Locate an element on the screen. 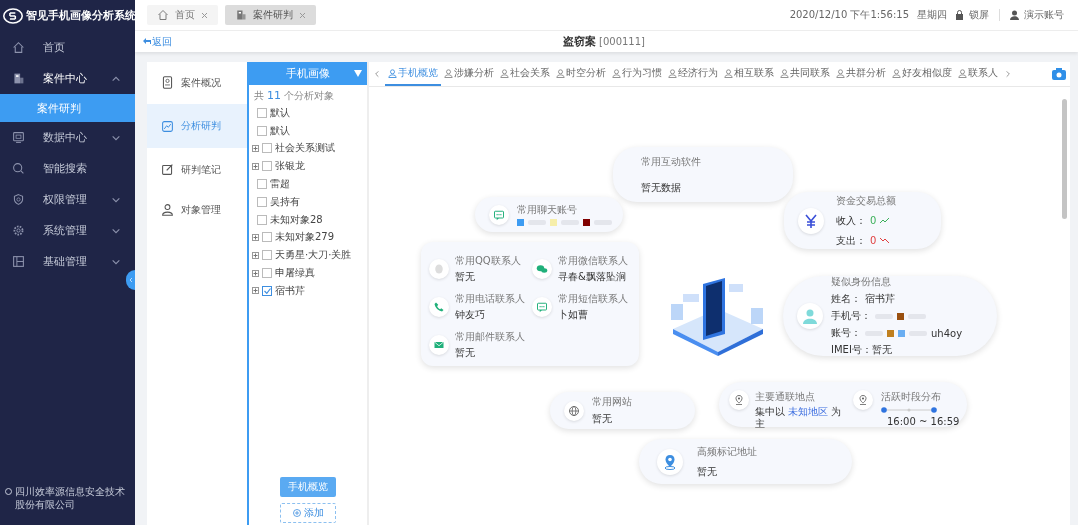 The image size is (1078, 525). expense-value: 0 is located at coordinates (873, 240).